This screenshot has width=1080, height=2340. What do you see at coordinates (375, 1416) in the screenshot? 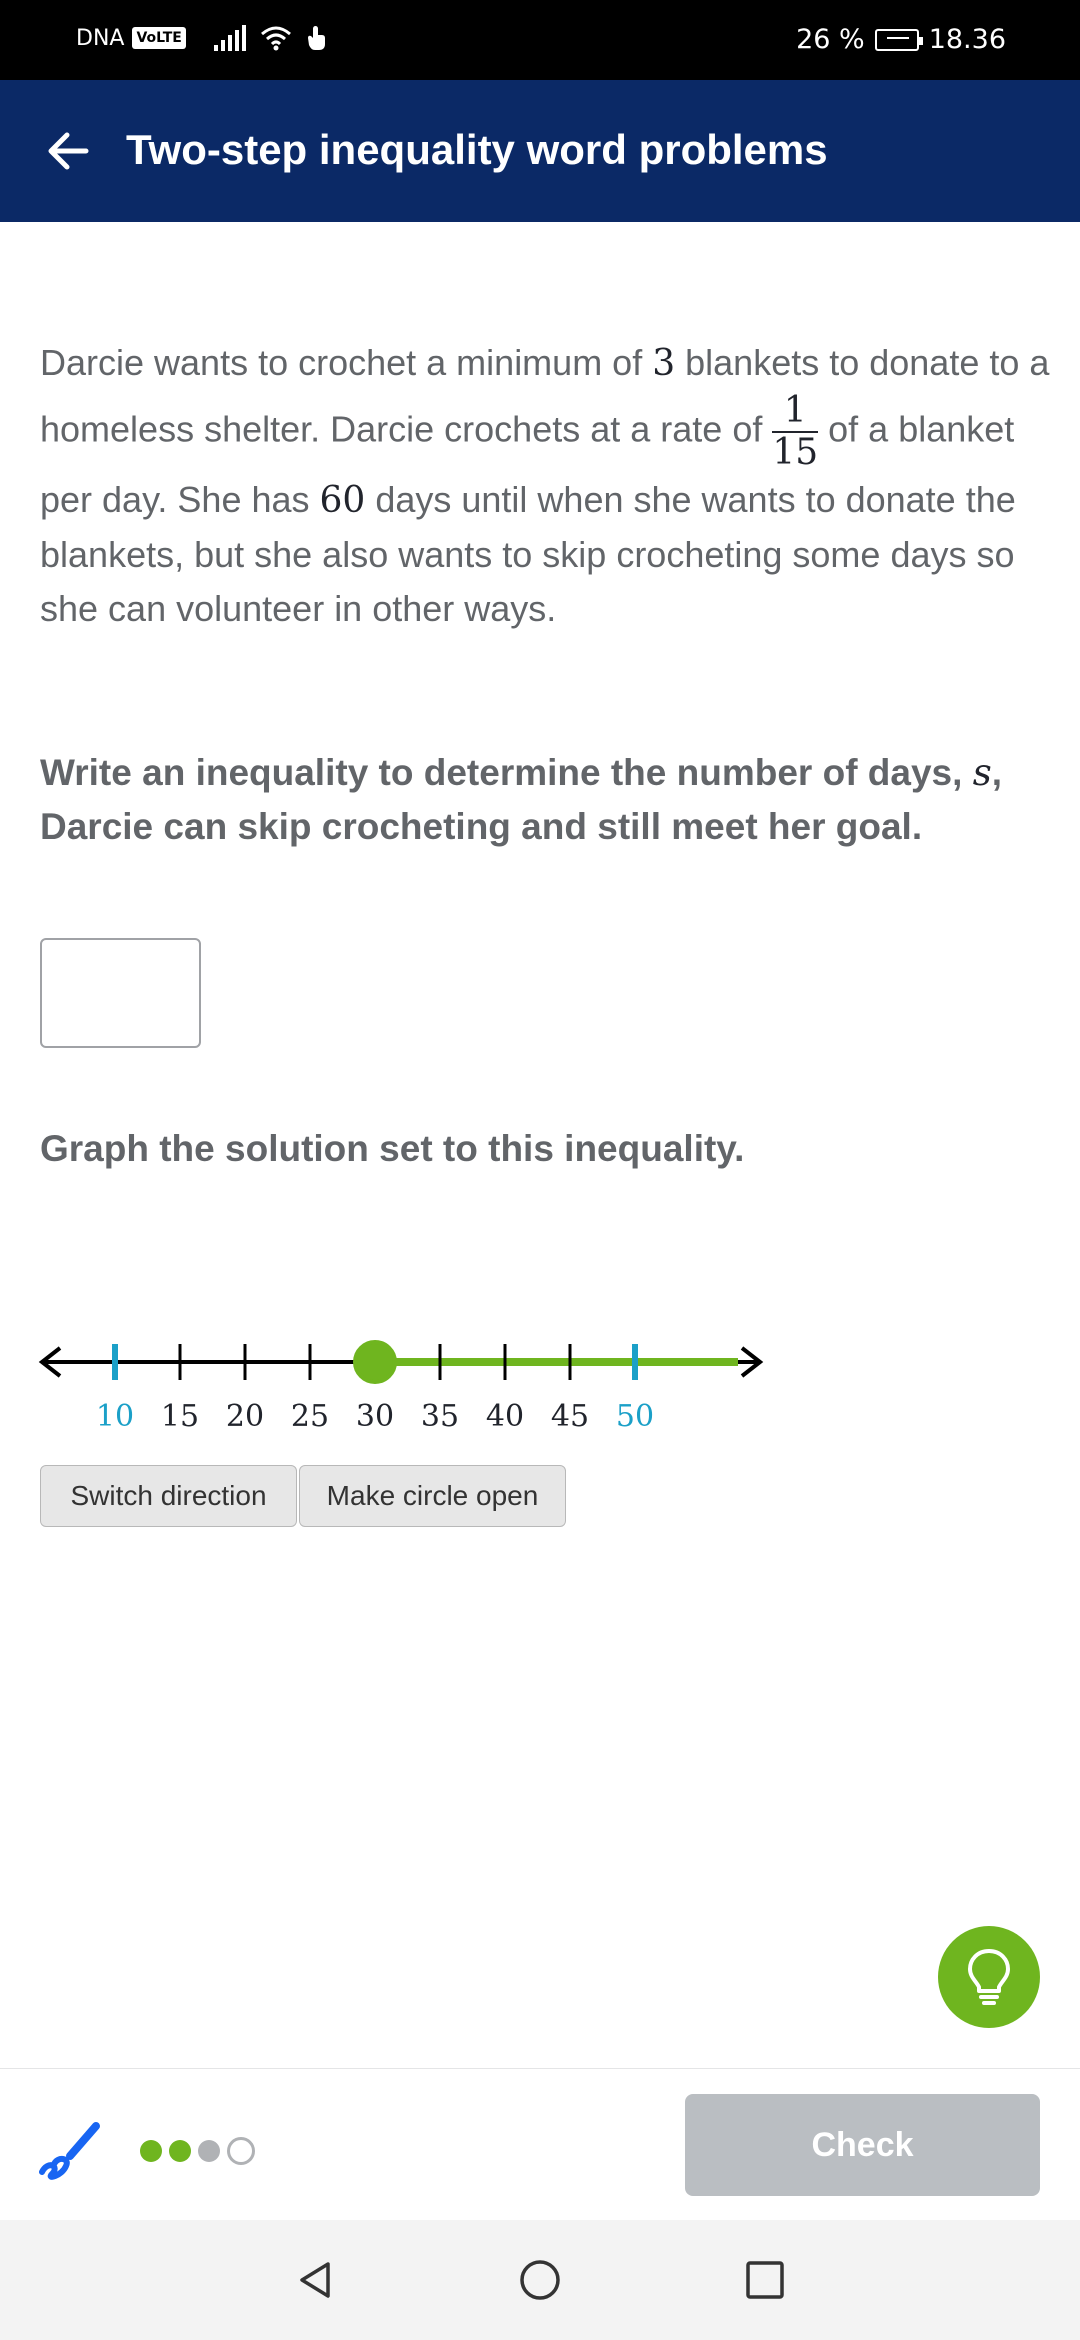
I see `tick-label-30: 30` at bounding box center [375, 1416].